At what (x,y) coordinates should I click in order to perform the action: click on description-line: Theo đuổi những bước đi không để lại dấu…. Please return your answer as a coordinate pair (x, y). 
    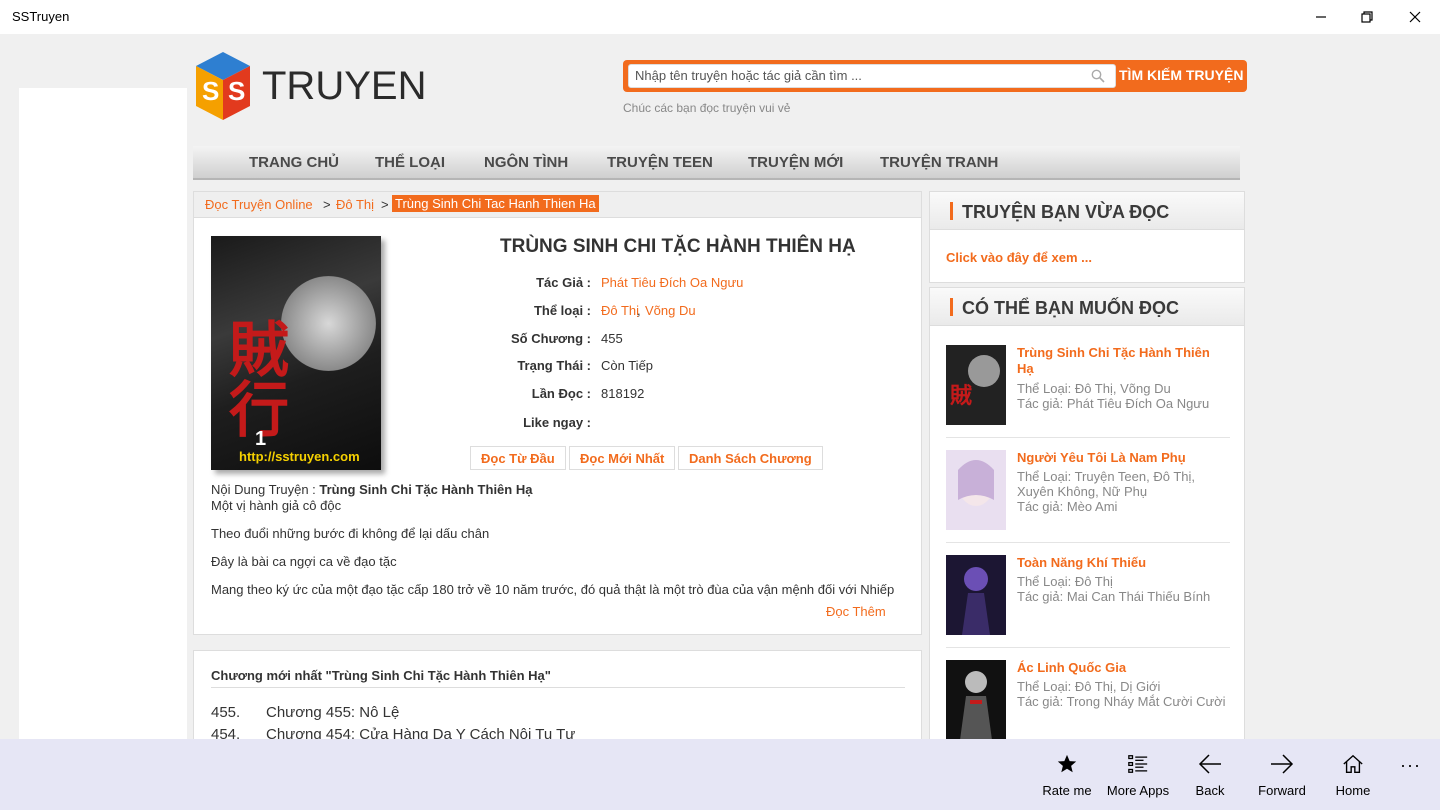
    Looking at the image, I should click on (350, 533).